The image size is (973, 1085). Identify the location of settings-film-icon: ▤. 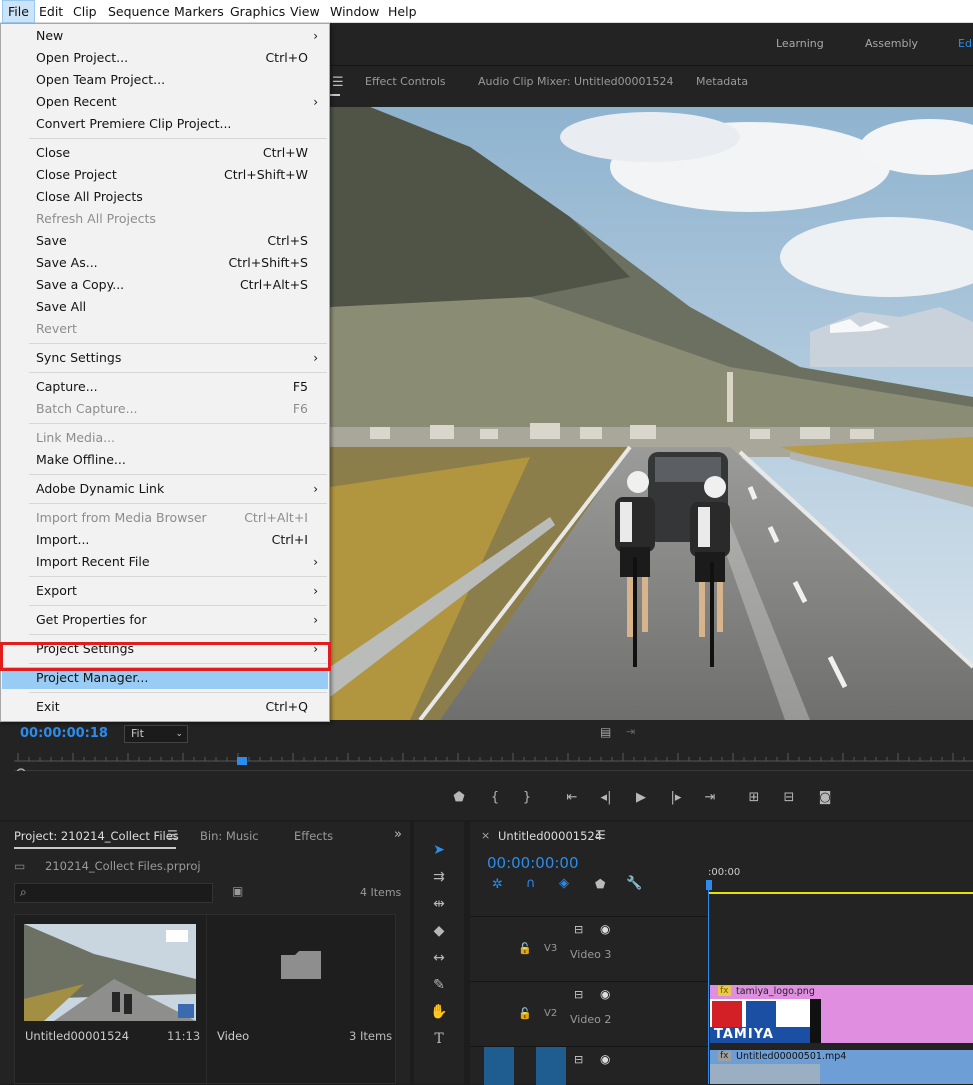
(605, 732).